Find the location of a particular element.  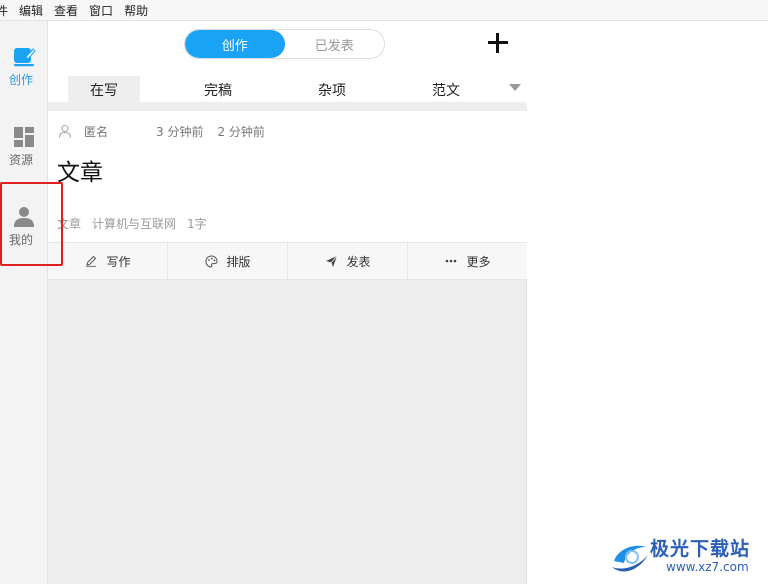

aurora-logo-icon is located at coordinates (630, 558).